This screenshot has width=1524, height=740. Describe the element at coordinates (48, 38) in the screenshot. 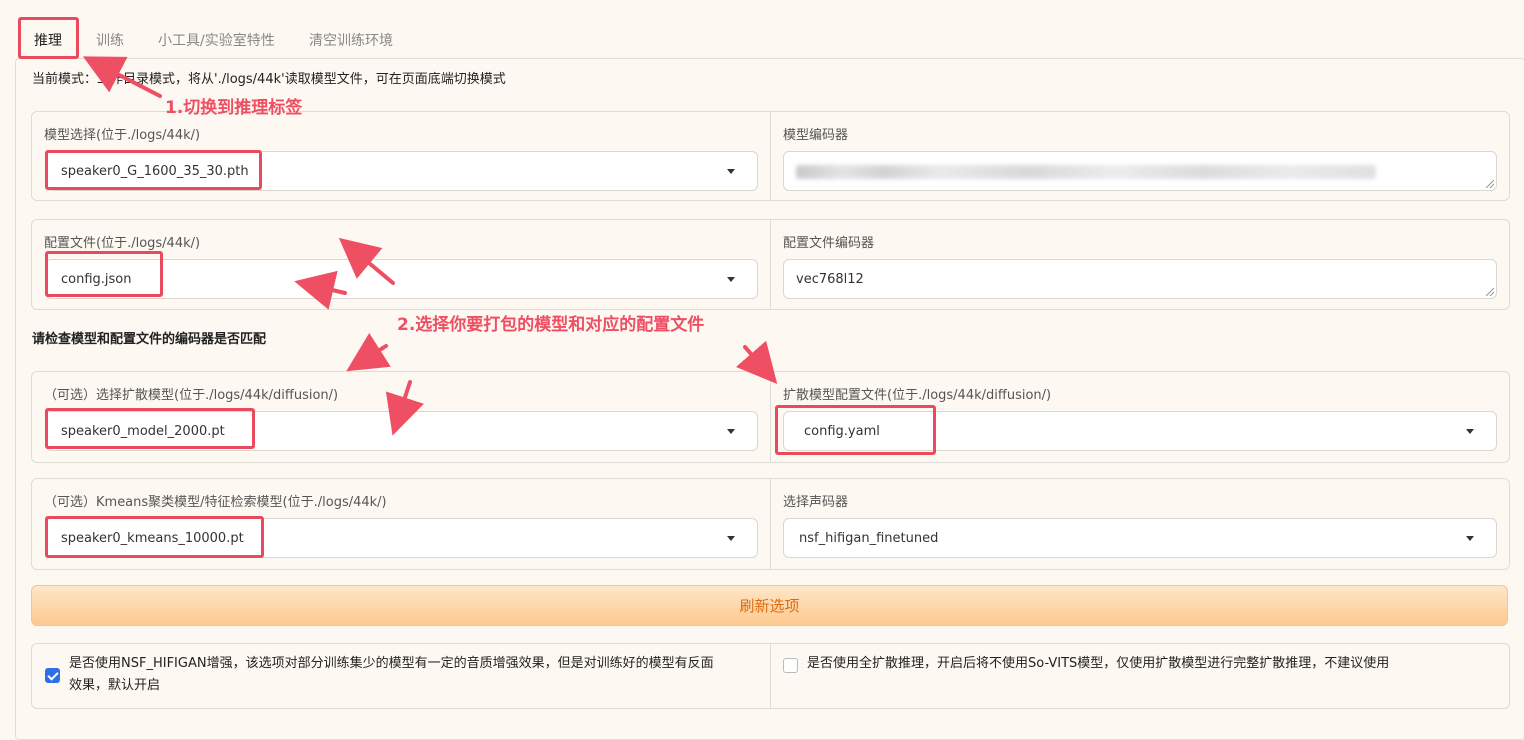

I see `highlight-box-inference-tab` at that location.